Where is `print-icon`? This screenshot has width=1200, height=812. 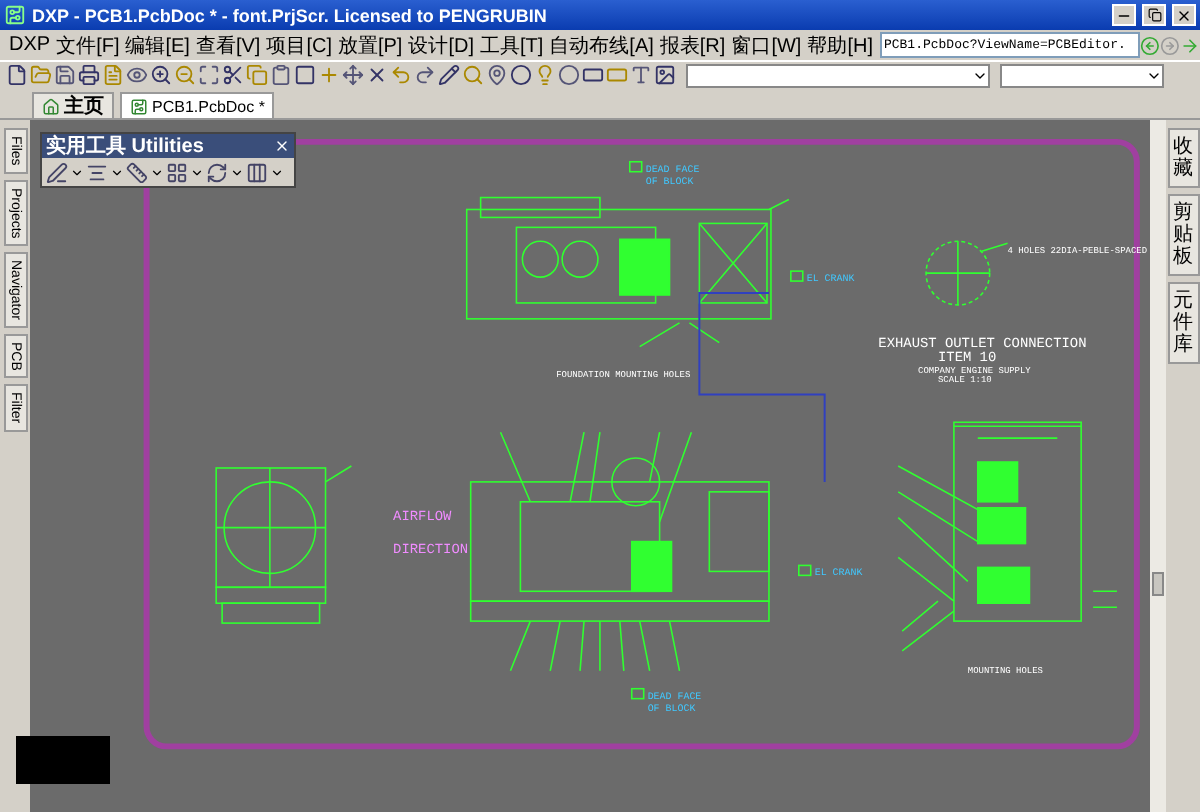
print-icon is located at coordinates (89, 75).